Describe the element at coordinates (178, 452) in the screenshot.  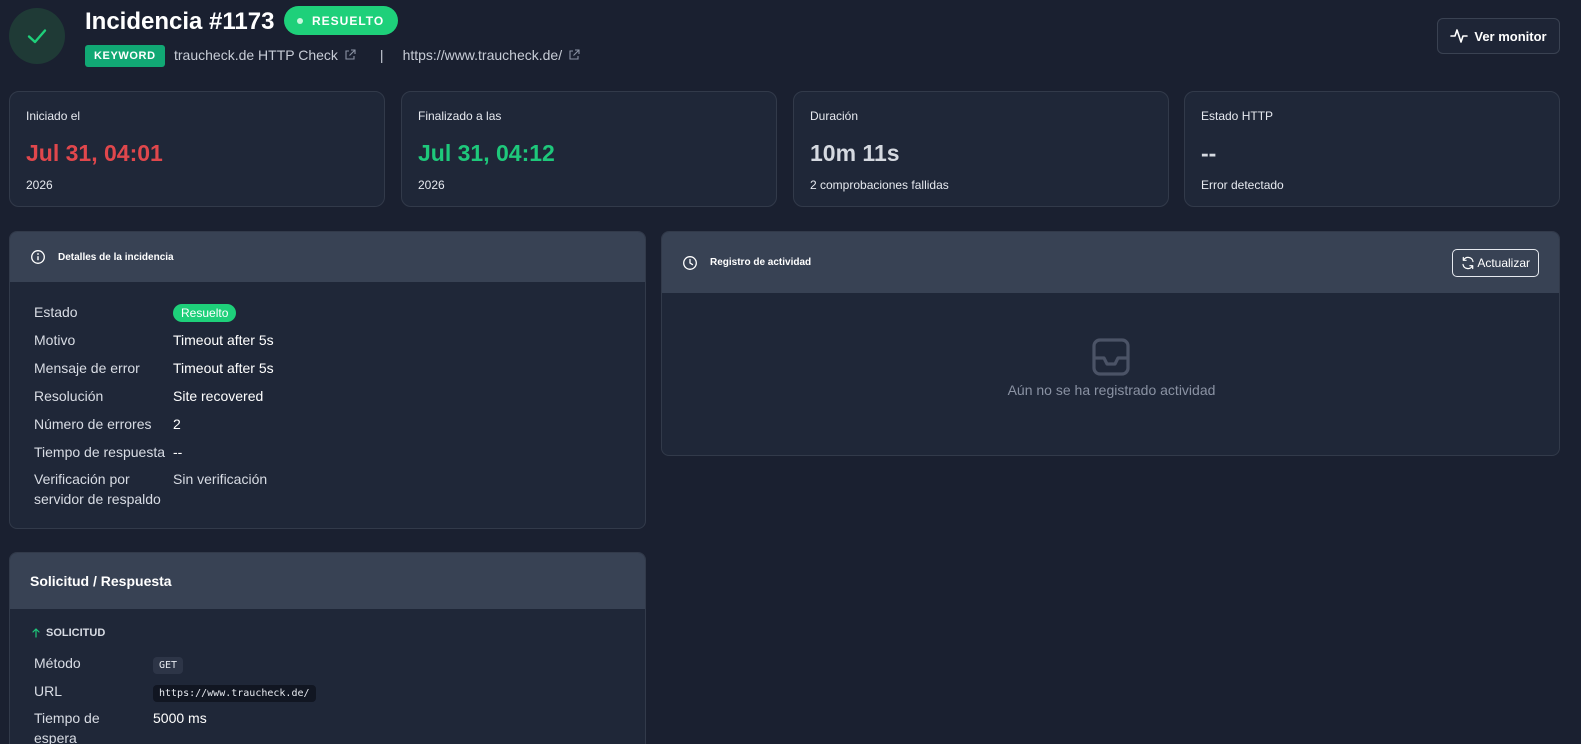
I see `detail-value-response-time: --` at that location.